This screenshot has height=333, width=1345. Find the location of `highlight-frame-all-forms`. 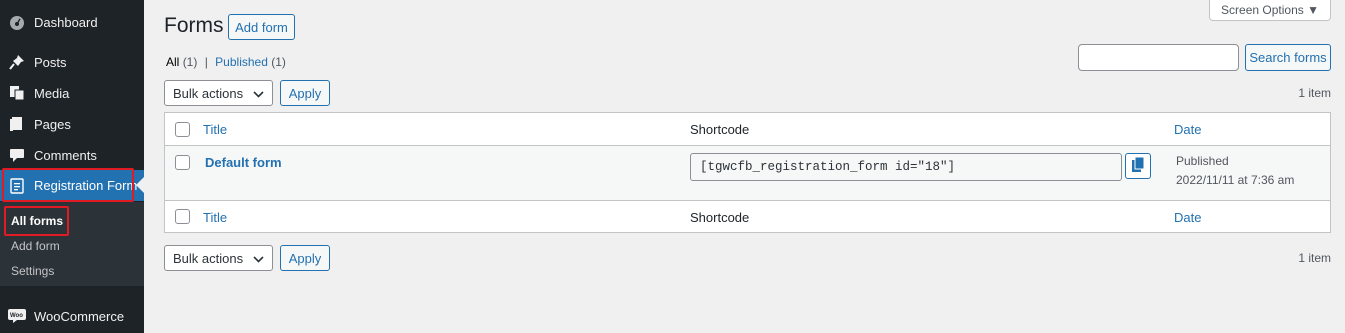

highlight-frame-all-forms is located at coordinates (36, 221).